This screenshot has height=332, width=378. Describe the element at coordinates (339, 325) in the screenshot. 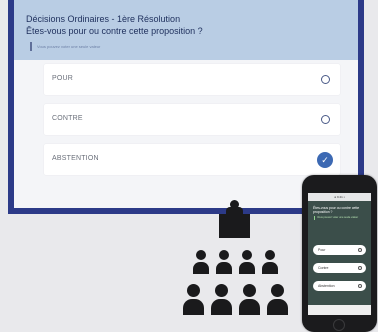

I see `home-button-icon` at that location.